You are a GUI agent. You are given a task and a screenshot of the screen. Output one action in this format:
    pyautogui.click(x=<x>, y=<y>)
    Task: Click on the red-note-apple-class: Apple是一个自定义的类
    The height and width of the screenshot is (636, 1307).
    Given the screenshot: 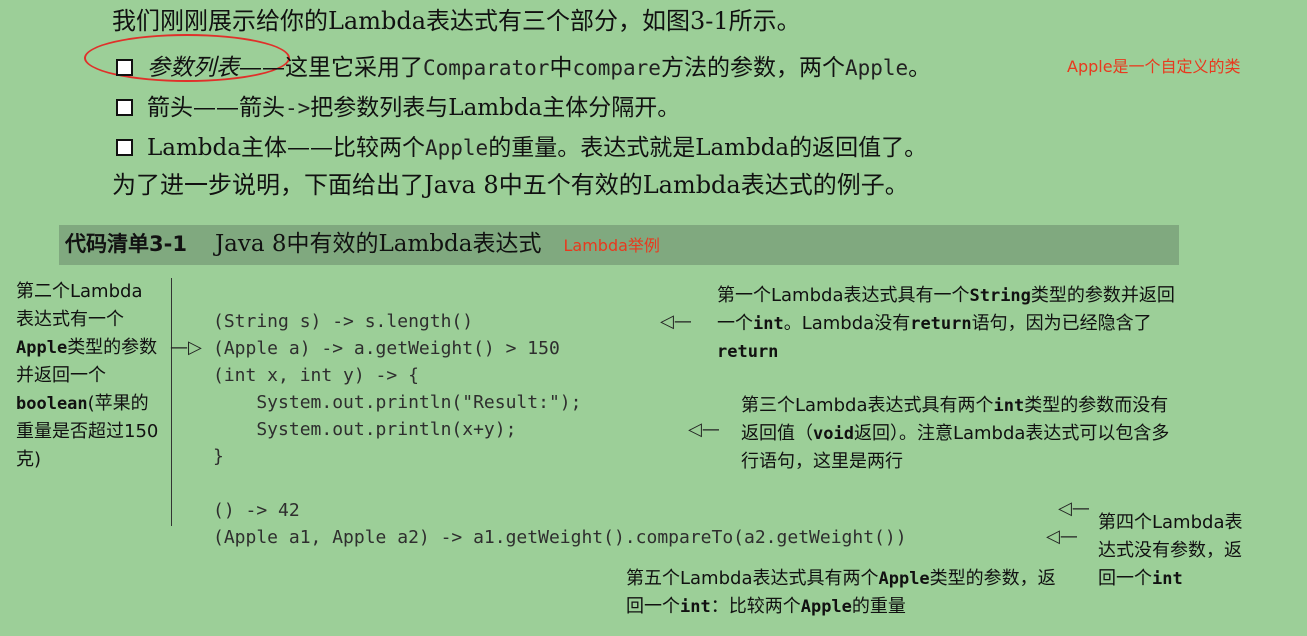 What is the action you would take?
    pyautogui.click(x=1154, y=66)
    